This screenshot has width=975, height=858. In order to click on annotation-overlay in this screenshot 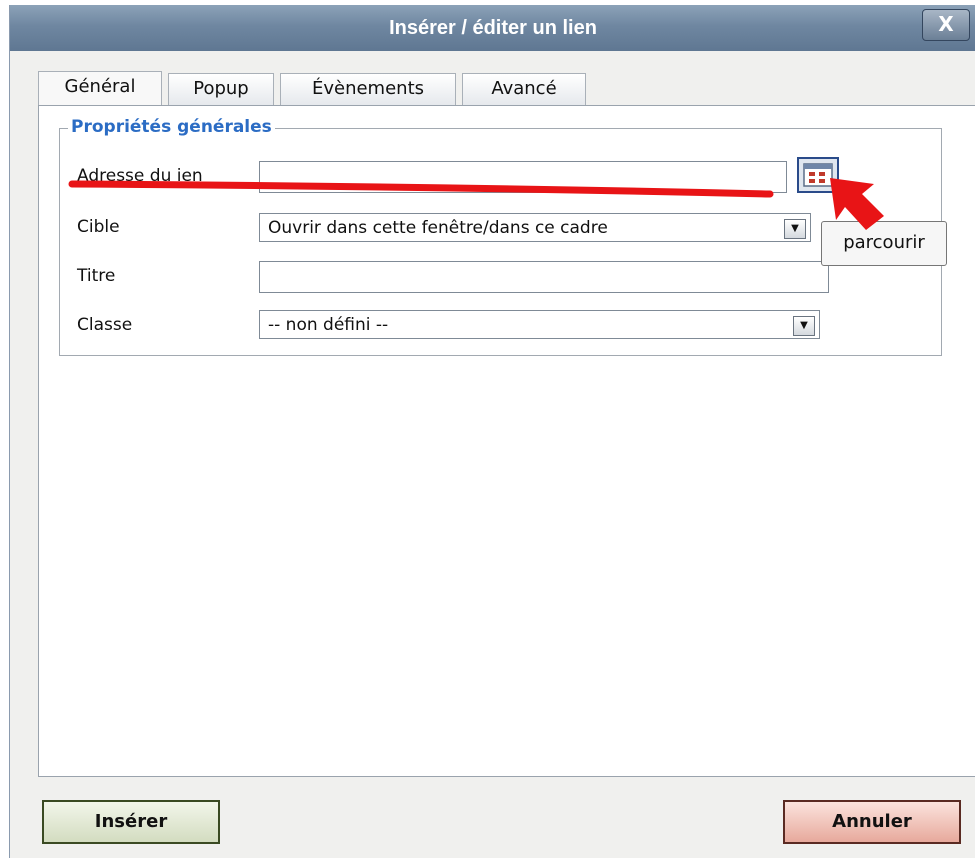, I will do `click(476, 204)`.